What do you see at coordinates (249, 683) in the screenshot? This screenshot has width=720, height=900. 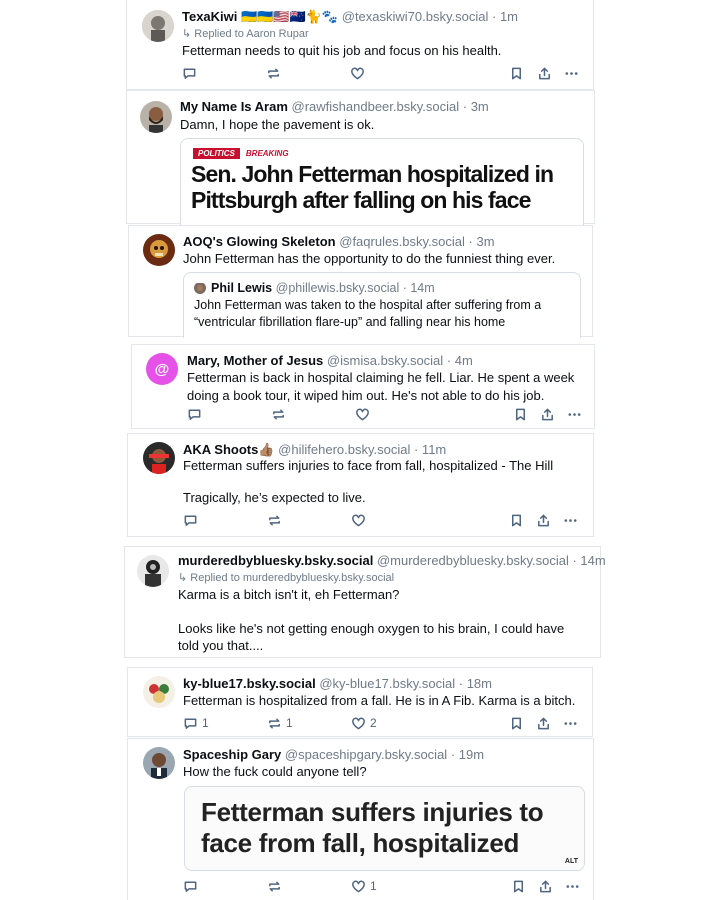 I see `author-name: ky-blue17.bsky.social` at bounding box center [249, 683].